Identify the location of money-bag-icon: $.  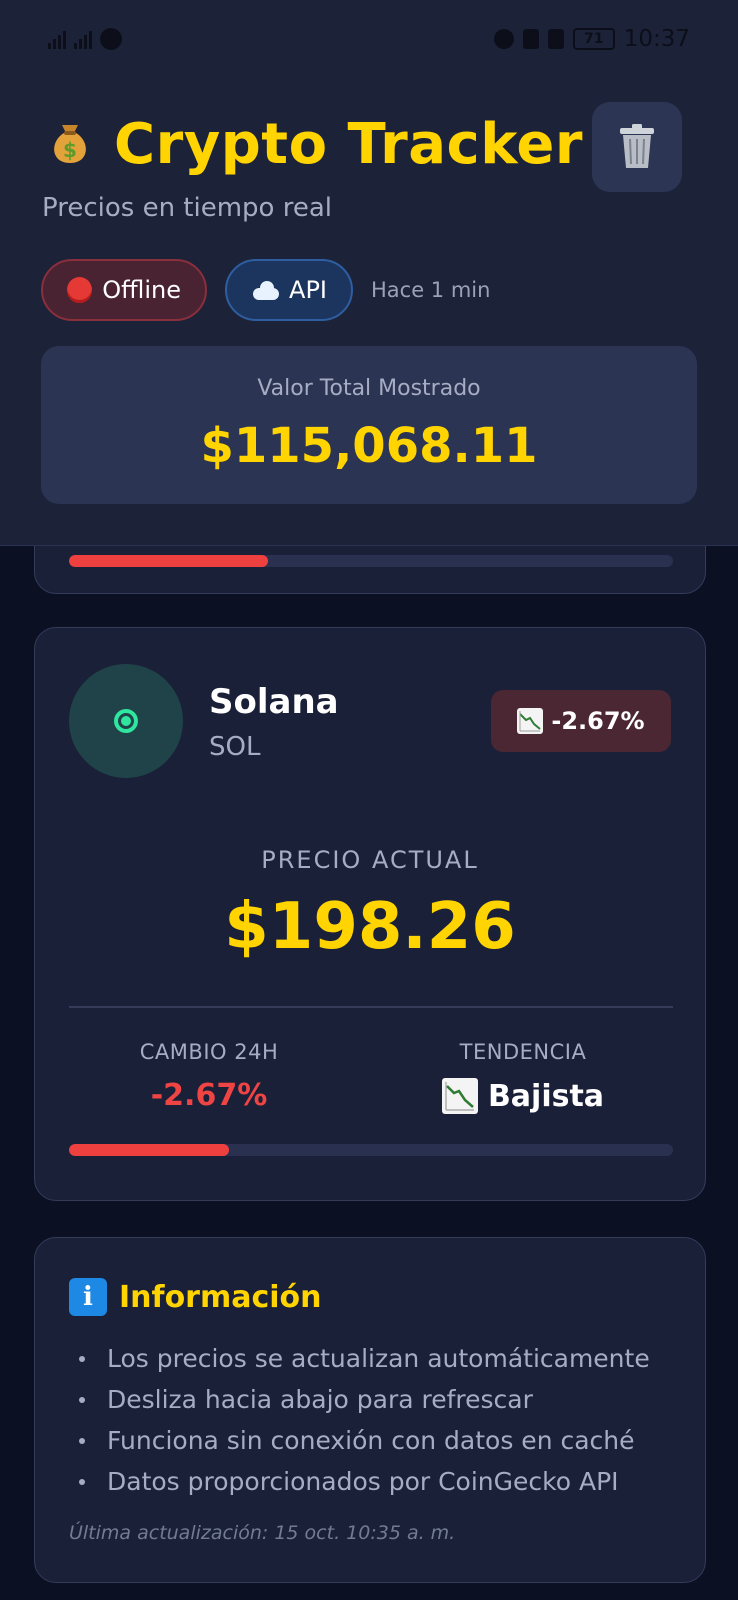
(70, 145).